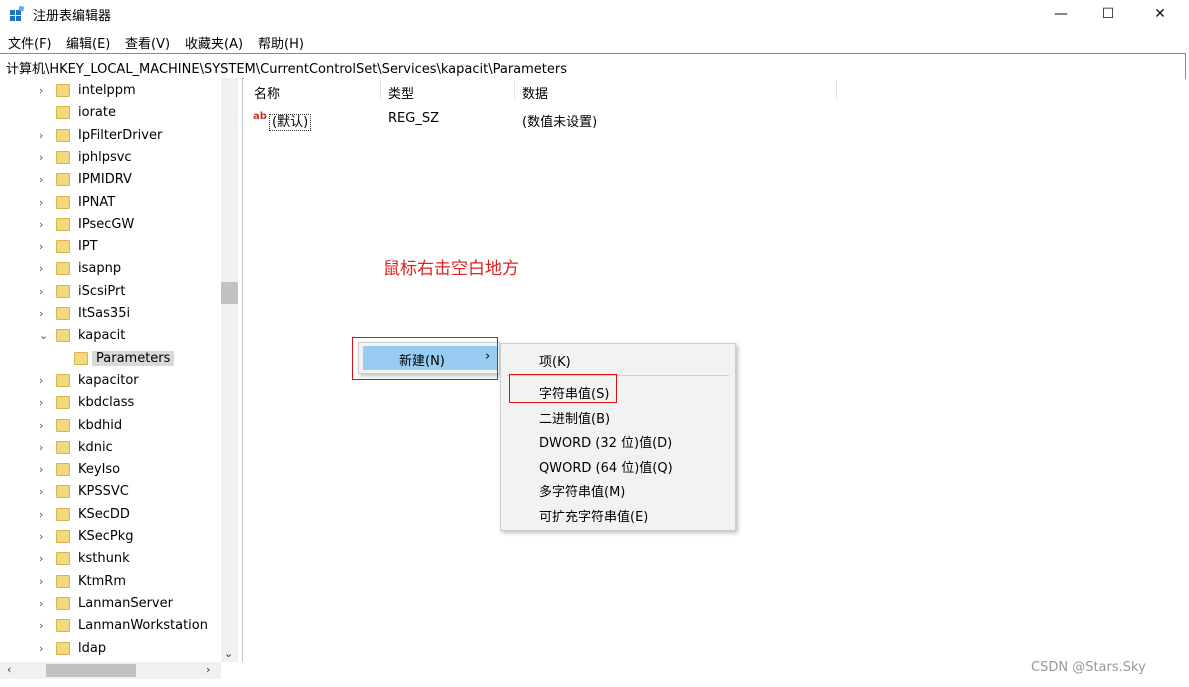  I want to click on tree-item: › kapacitor, so click(121, 381).